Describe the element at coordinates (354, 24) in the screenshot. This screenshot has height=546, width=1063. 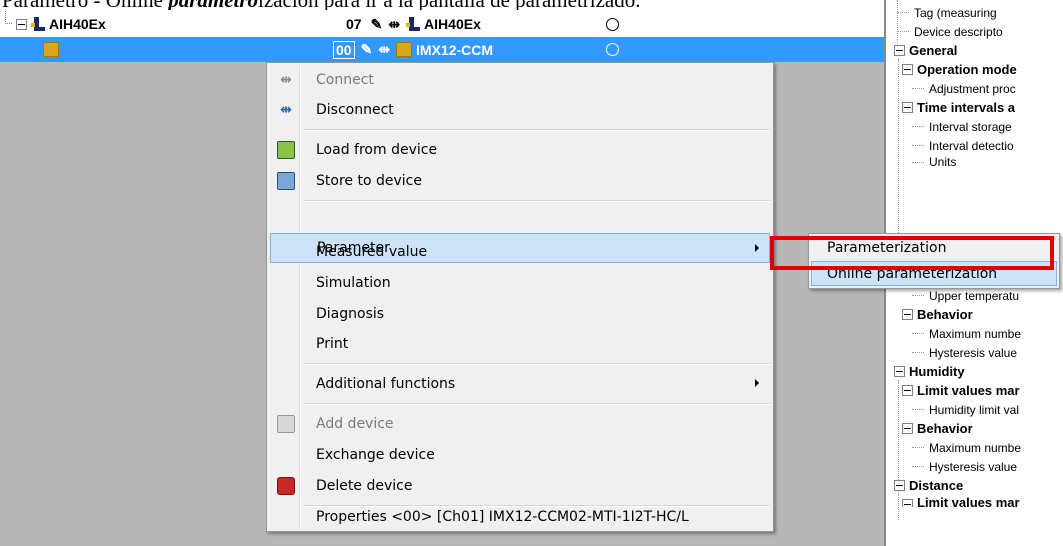
I see `bus-address: 07` at that location.